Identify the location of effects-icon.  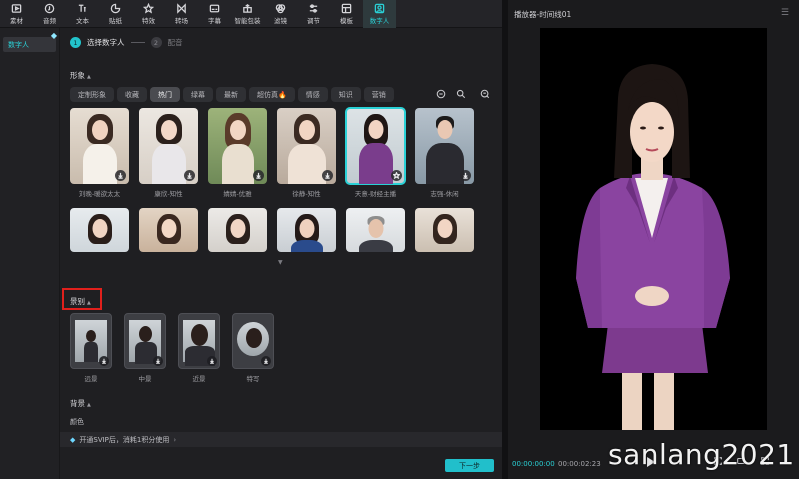
(149, 8).